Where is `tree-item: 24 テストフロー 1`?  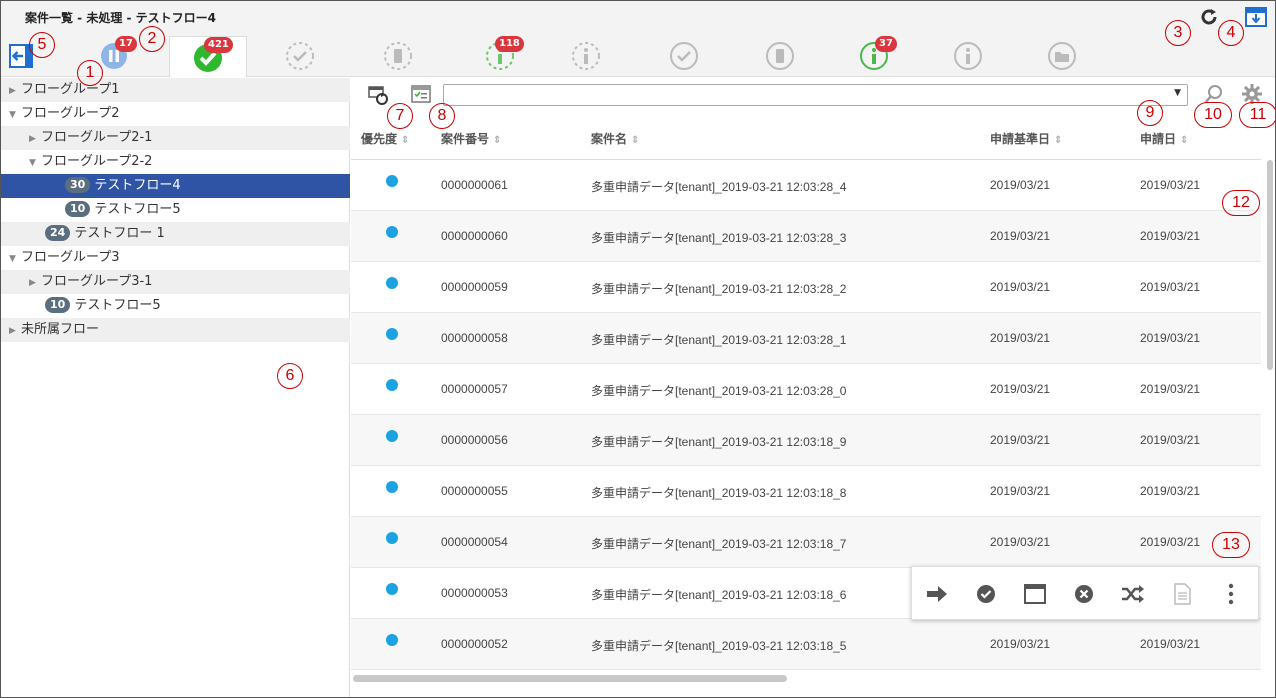 tree-item: 24 テストフロー 1 is located at coordinates (175, 234).